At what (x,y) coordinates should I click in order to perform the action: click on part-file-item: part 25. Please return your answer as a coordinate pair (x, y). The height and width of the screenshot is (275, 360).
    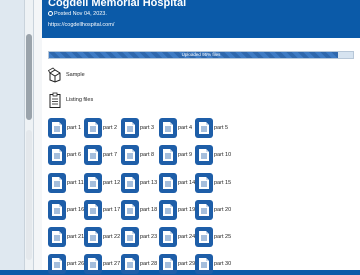
    Looking at the image, I should click on (213, 237).